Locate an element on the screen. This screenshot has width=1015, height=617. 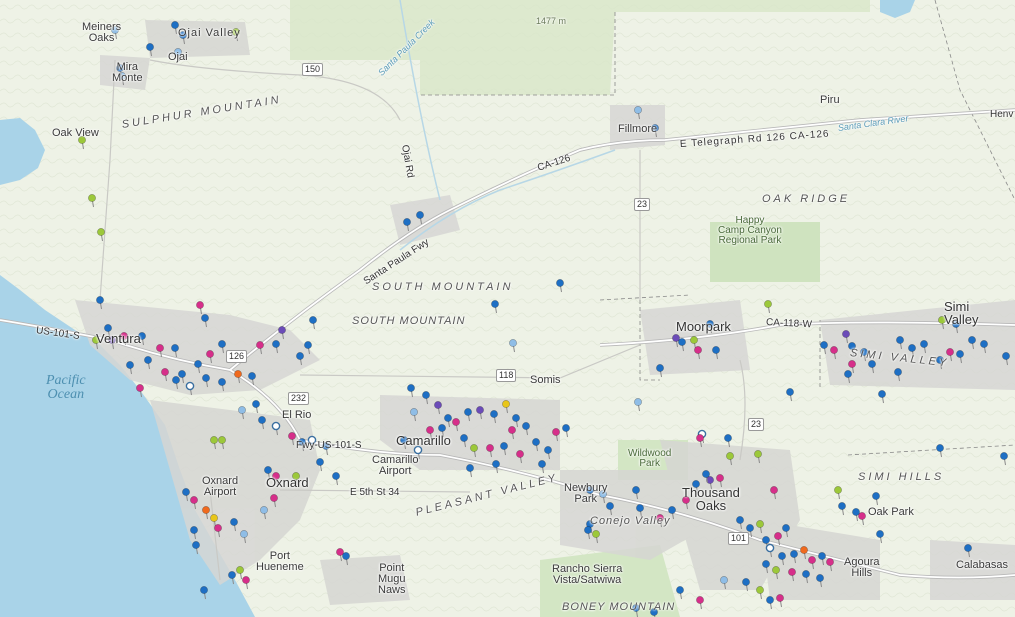
shield-118: 118 is located at coordinates (506, 375).